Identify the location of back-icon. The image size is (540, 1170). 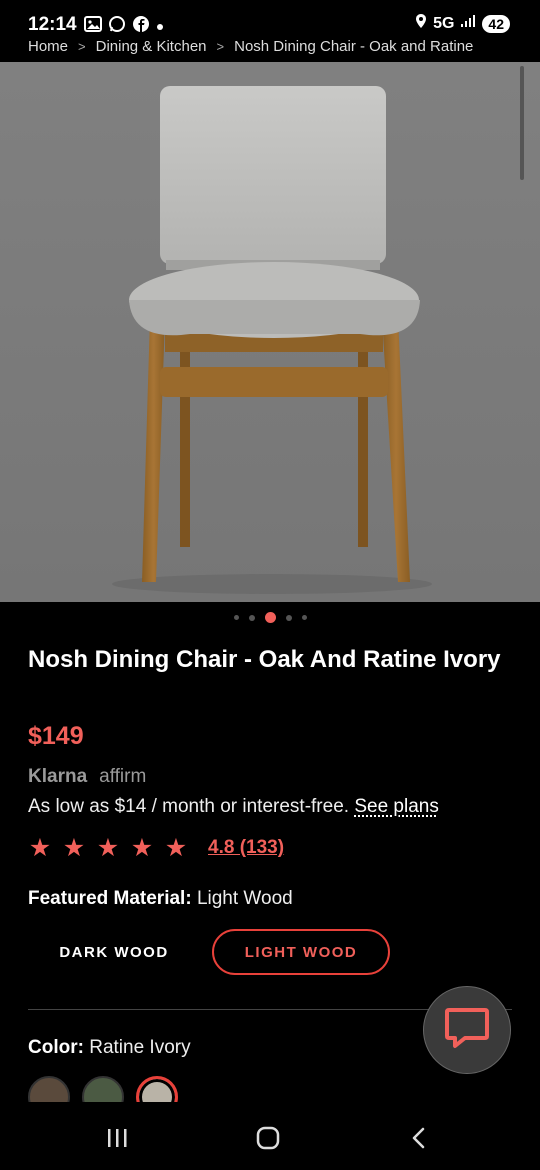
(418, 1138).